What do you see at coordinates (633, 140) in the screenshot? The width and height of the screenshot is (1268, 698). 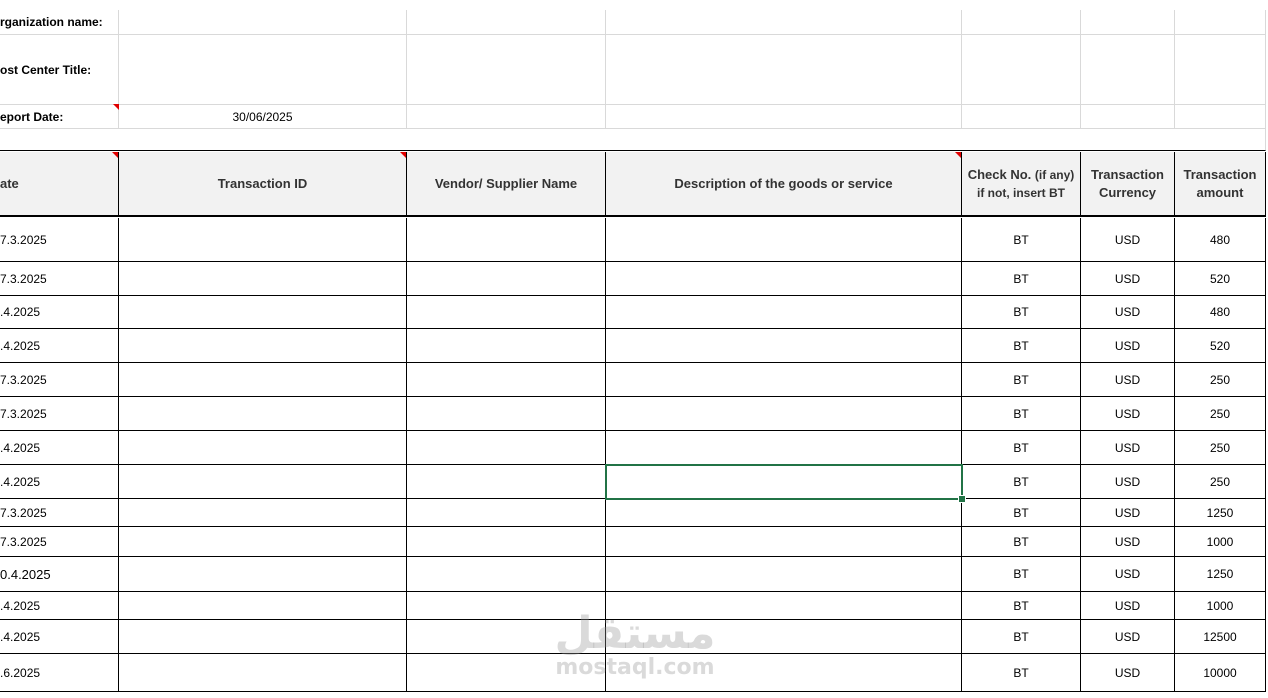 I see `empty-row` at bounding box center [633, 140].